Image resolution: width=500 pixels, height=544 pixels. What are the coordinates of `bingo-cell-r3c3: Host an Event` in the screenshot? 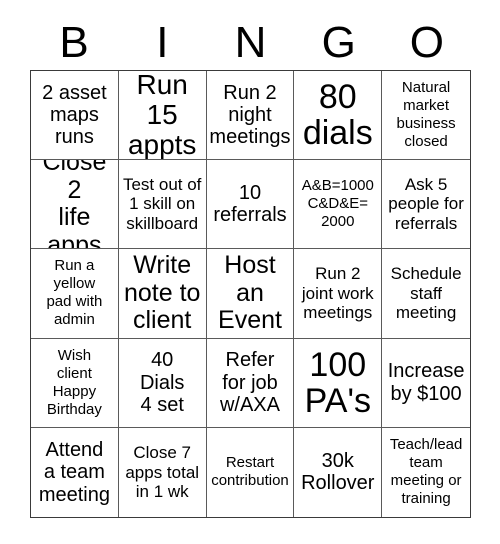 It's located at (250, 294).